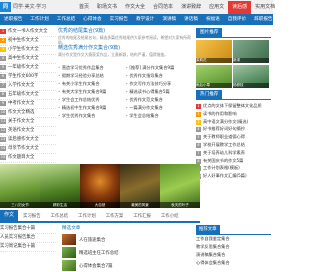 This screenshot has height=272, width=320. What do you see at coordinates (28, 50) in the screenshot?
I see `list-item: 3 小学生作文大全` at bounding box center [28, 50].